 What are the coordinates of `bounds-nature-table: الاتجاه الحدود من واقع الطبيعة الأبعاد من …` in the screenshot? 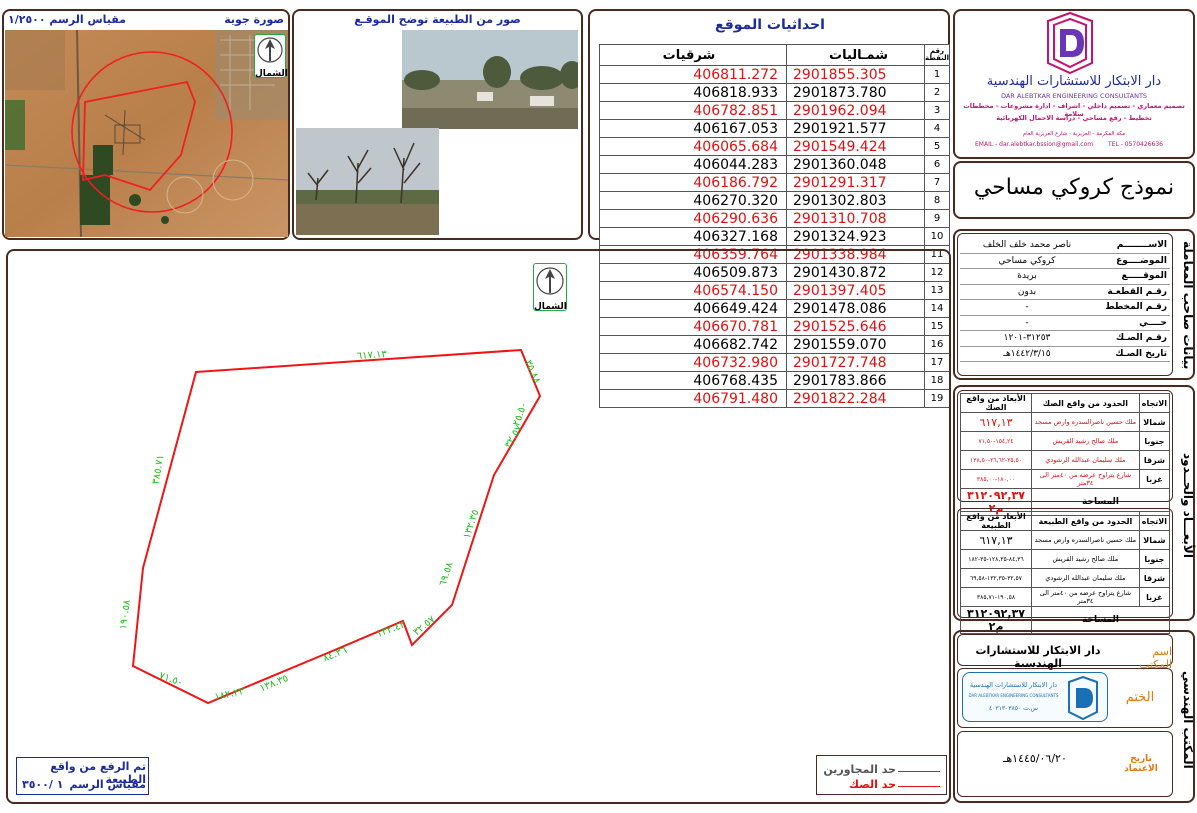 It's located at (1065, 572).